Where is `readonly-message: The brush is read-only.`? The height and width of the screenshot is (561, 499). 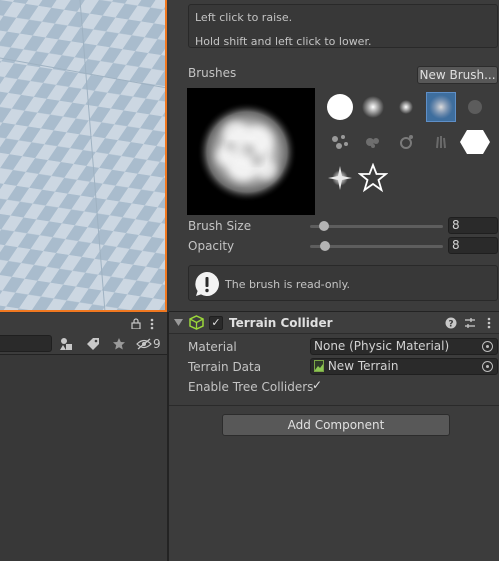 readonly-message: The brush is read-only. is located at coordinates (288, 284).